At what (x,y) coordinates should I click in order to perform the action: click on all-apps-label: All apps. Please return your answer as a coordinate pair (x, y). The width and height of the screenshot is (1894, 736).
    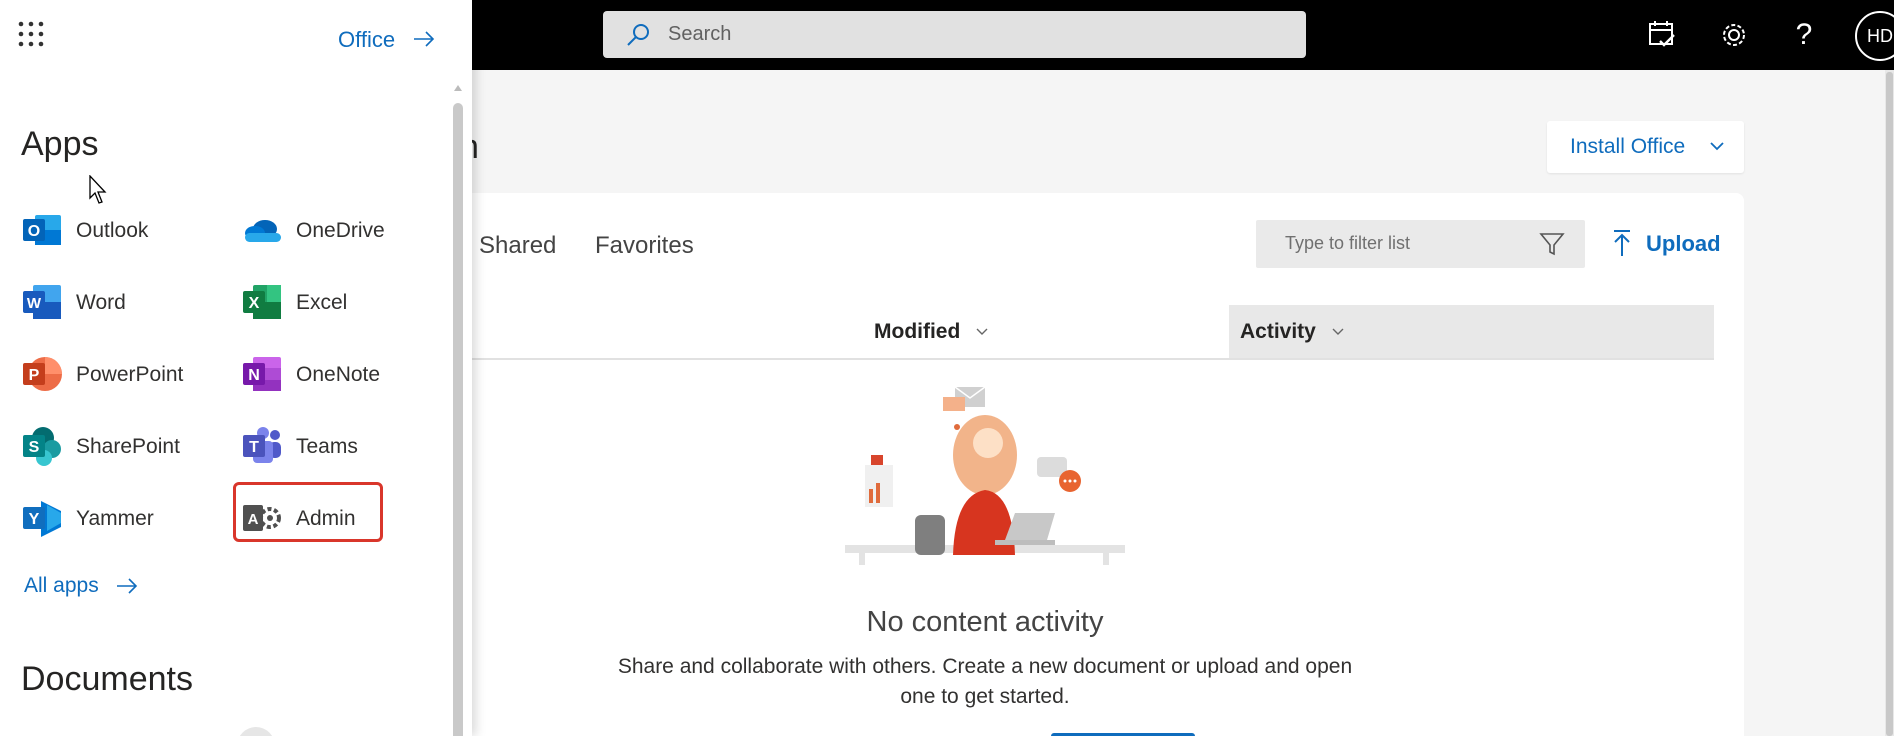
    Looking at the image, I should click on (61, 585).